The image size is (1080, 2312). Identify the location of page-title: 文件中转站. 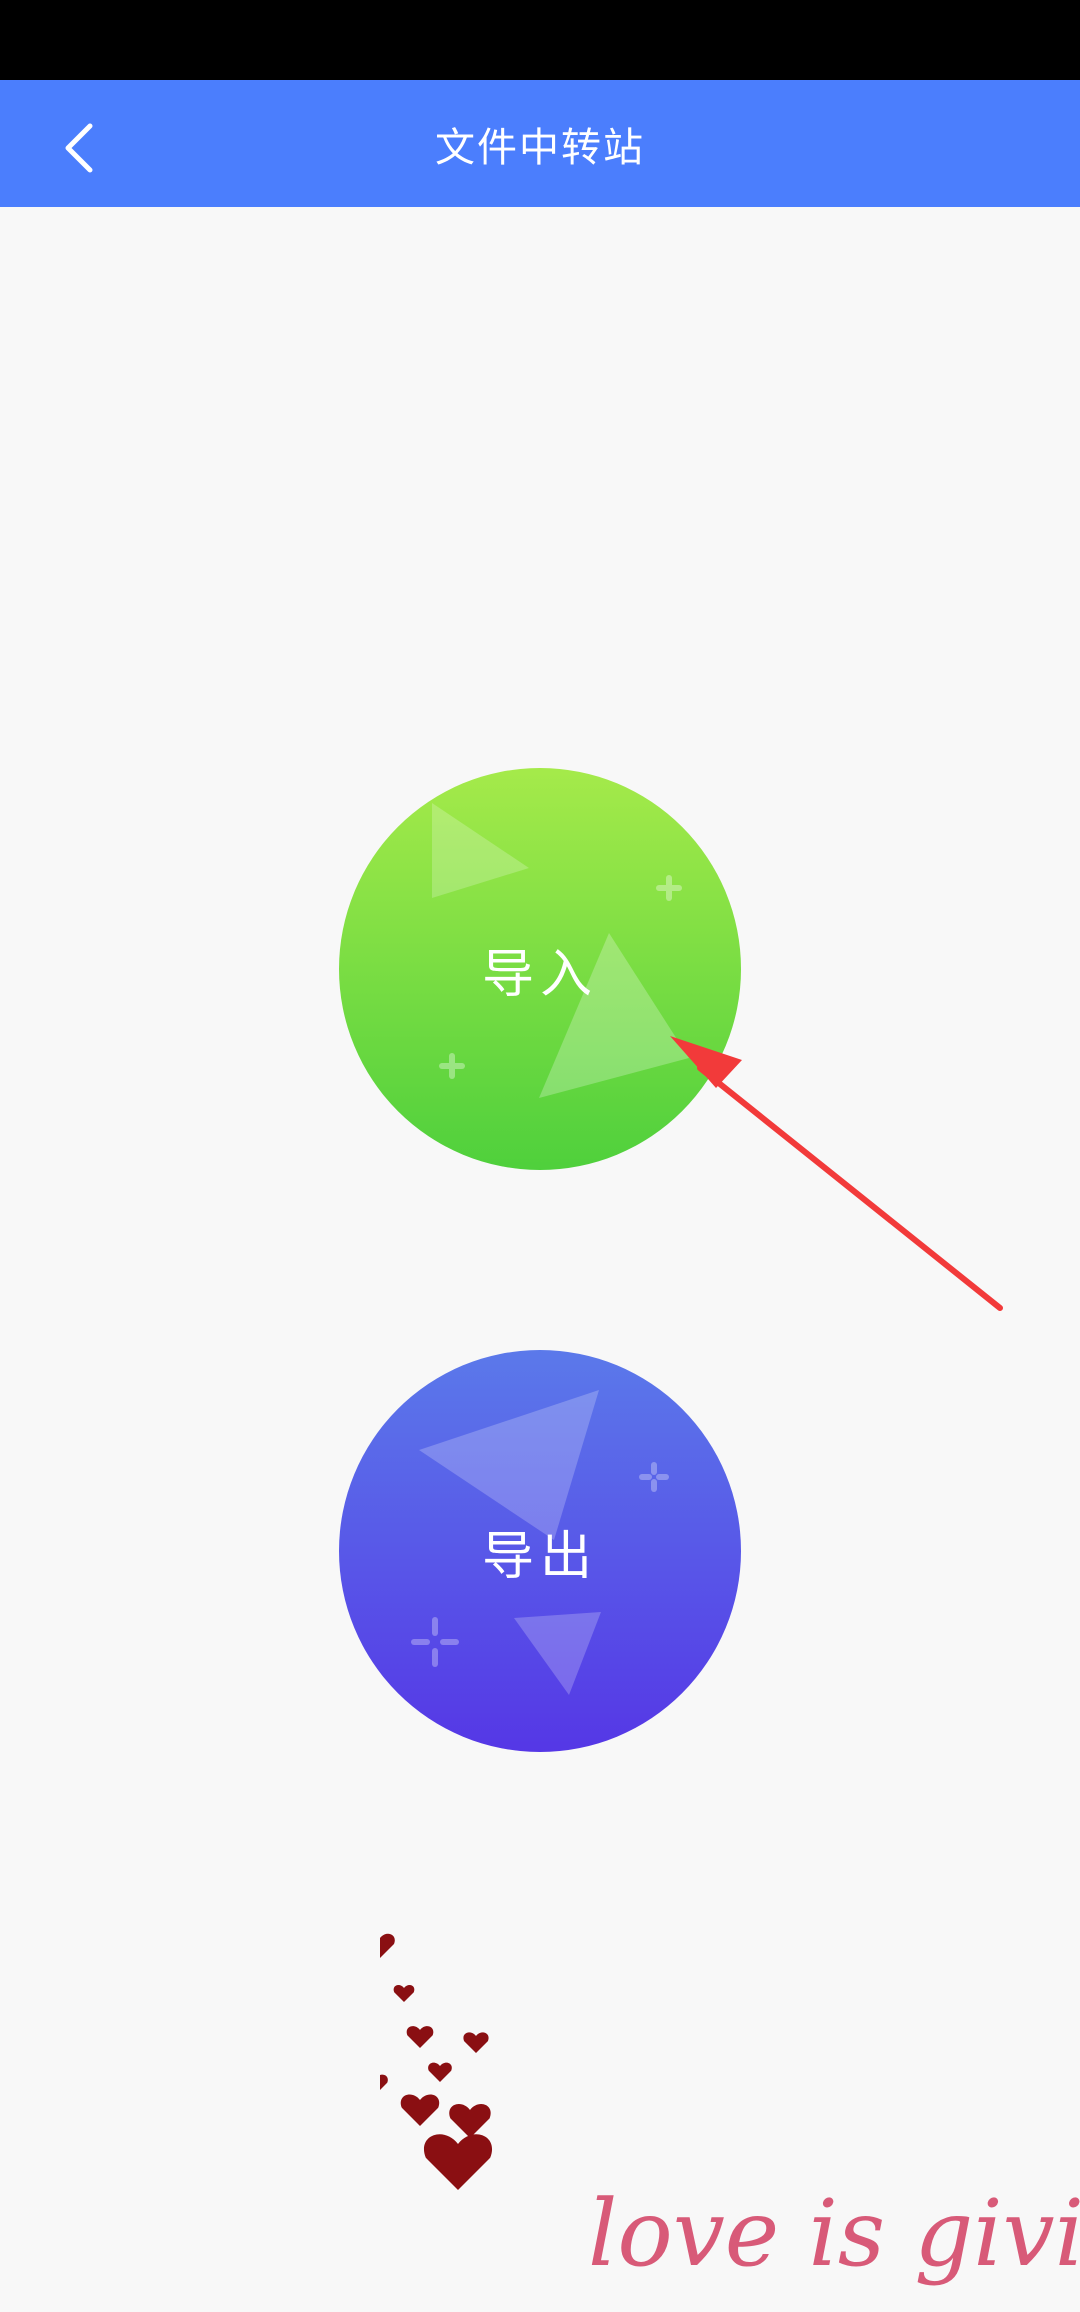
(540, 147).